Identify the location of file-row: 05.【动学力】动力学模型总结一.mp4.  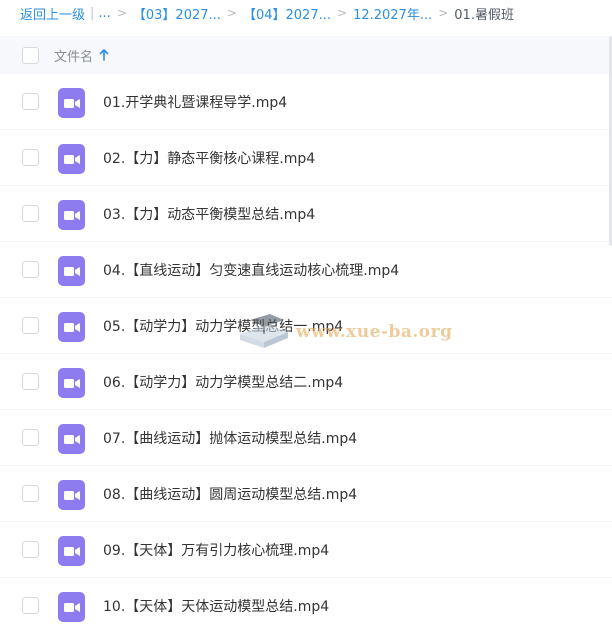
(306, 326).